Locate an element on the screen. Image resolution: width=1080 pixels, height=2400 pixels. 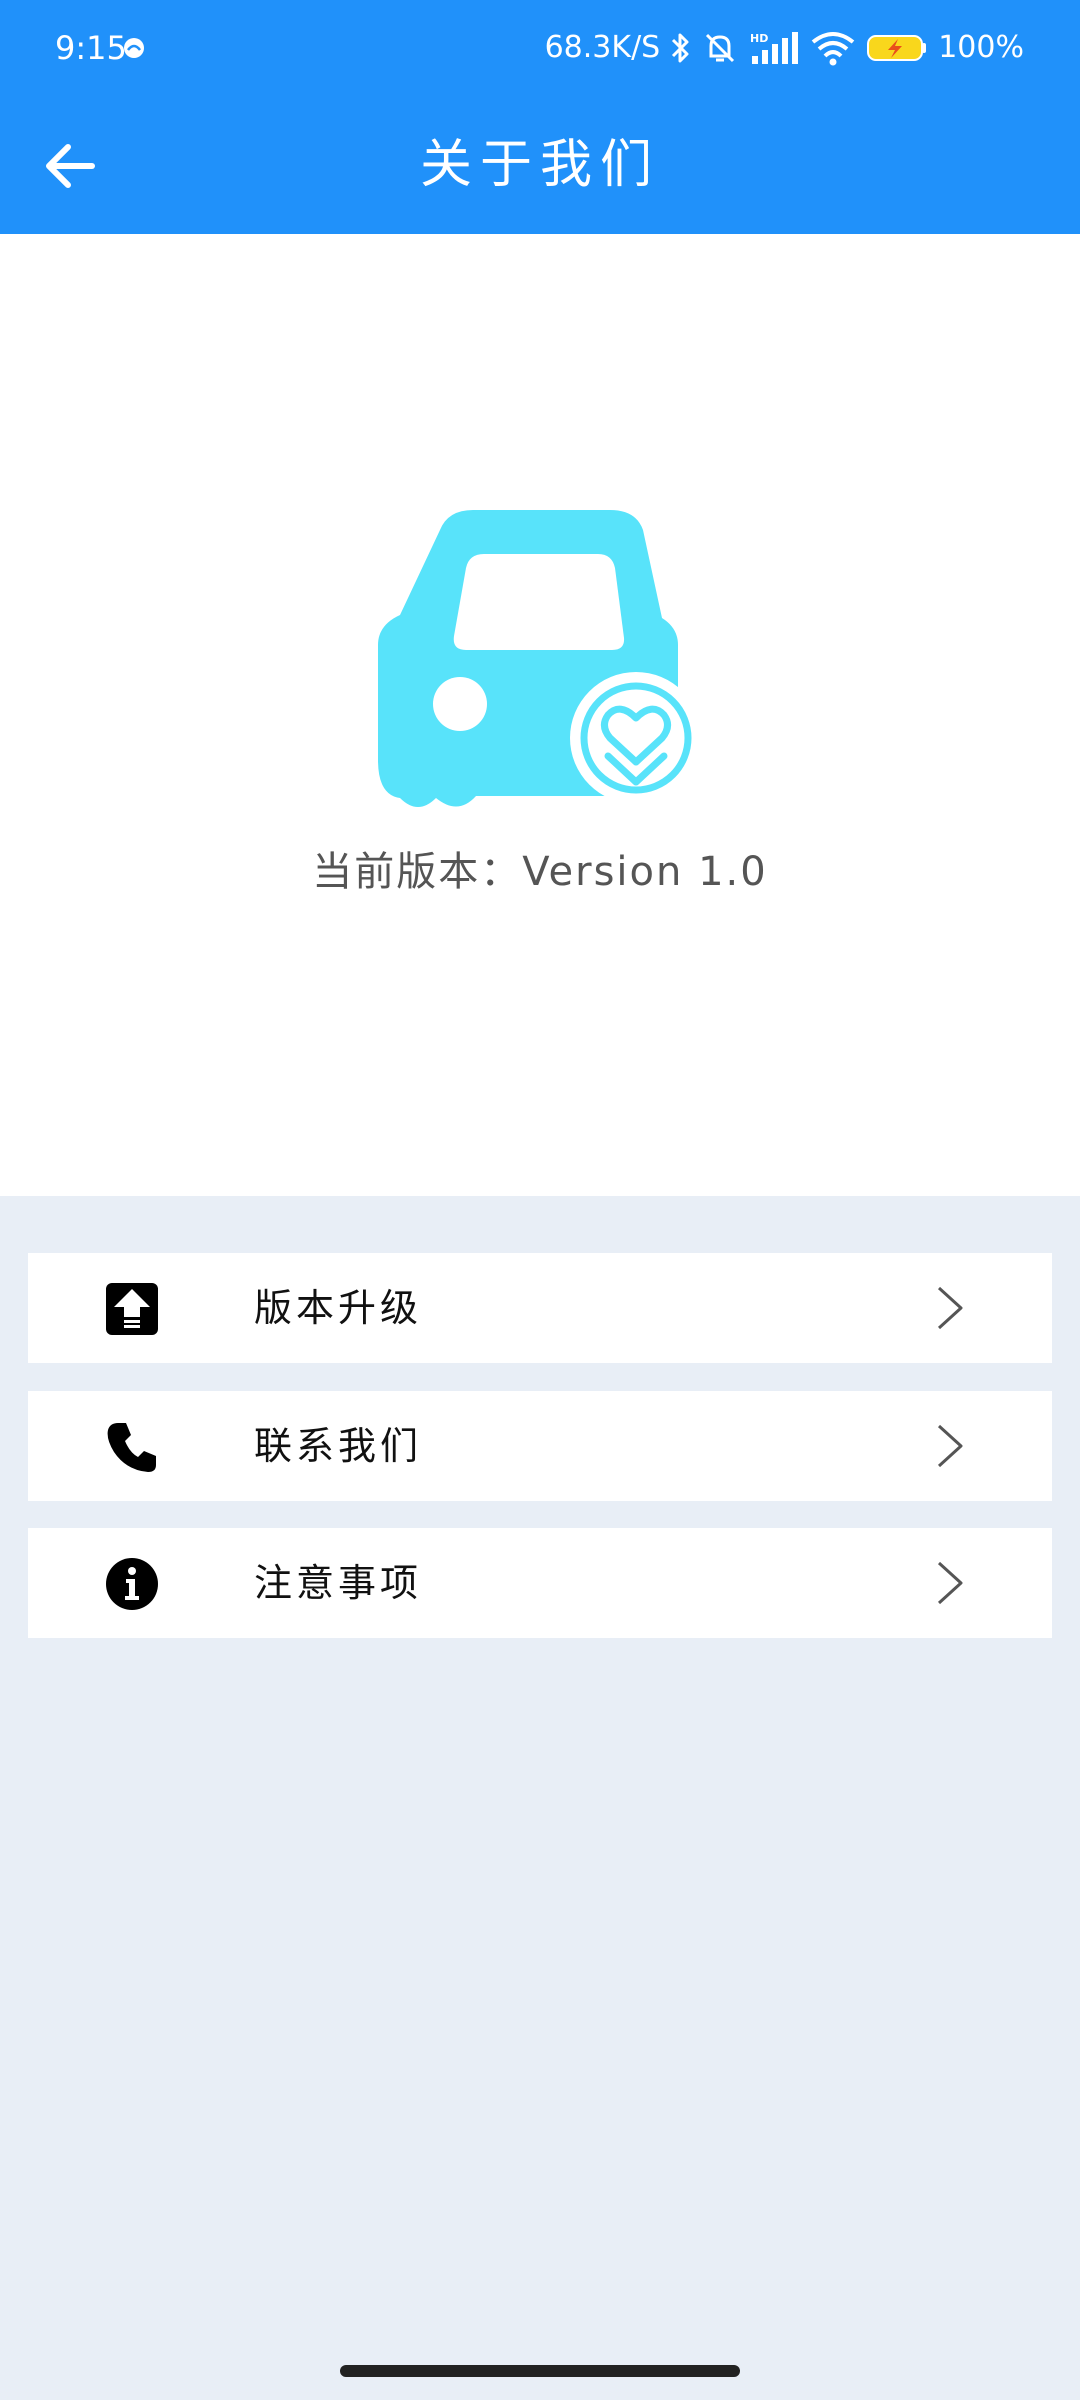
app-header: 9:15 68.3K/S HD 100% 关于我们 is located at coordinates (540, 117).